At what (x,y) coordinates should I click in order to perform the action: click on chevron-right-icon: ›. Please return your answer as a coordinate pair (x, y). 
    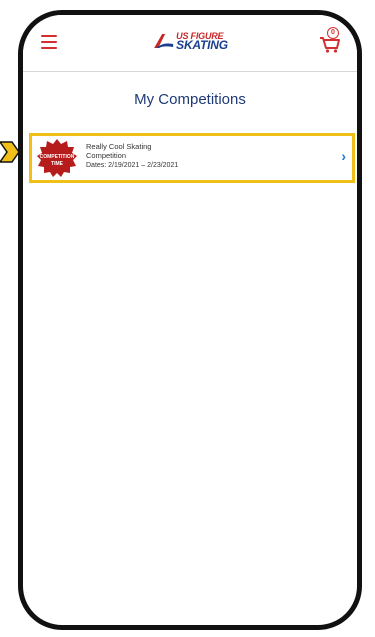
    Looking at the image, I should click on (343, 156).